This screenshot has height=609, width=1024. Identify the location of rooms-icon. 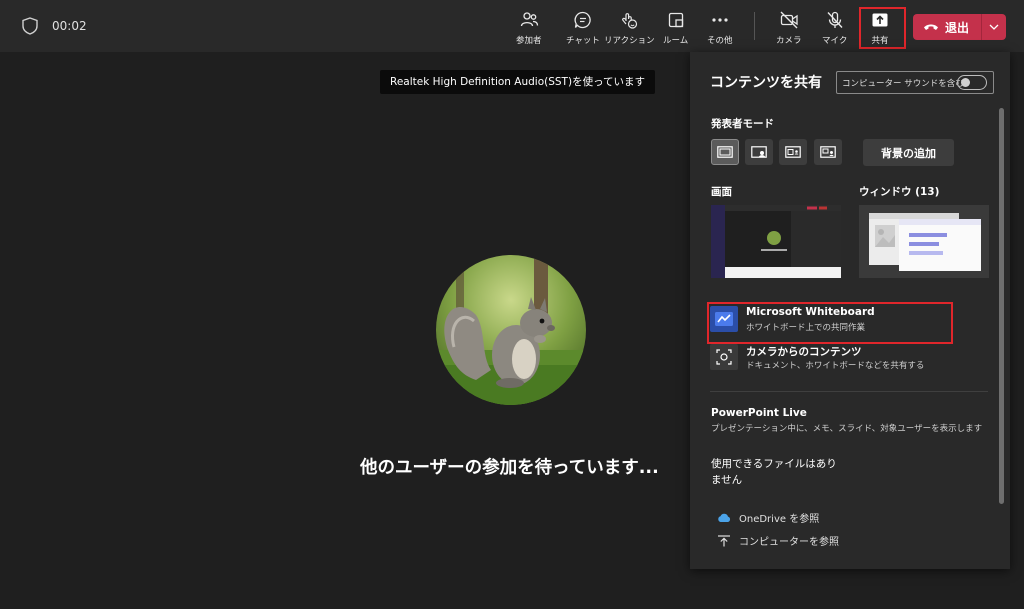
(675, 20).